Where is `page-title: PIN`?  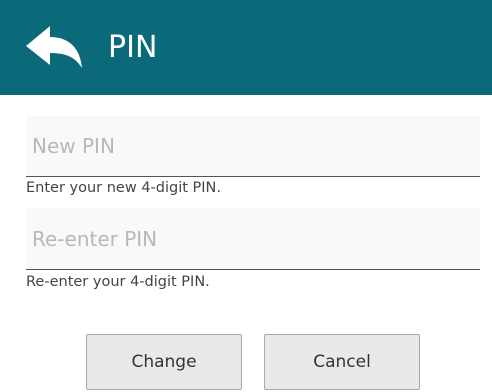
page-title: PIN is located at coordinates (133, 47).